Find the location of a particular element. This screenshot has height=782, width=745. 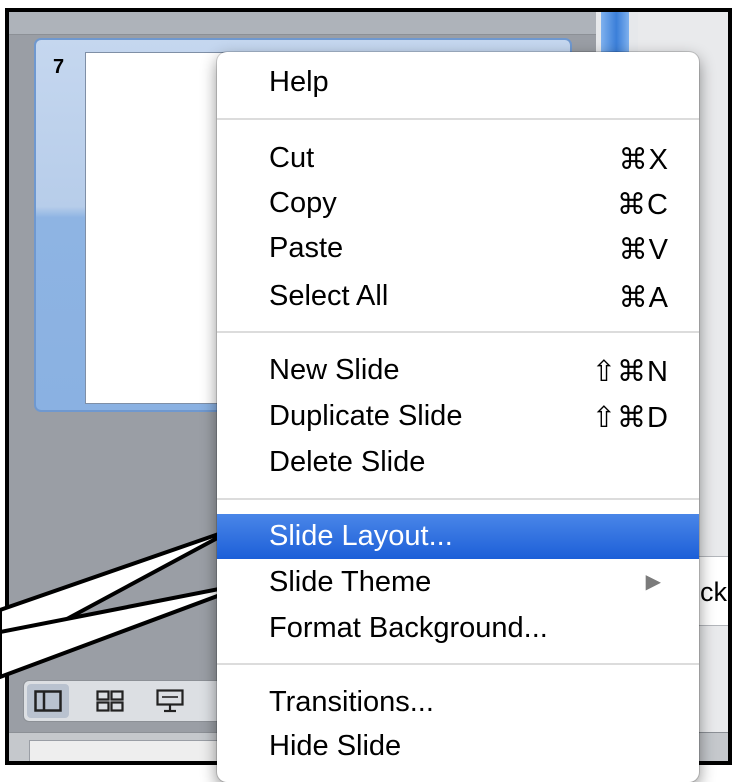

menu-item-label: Help is located at coordinates (299, 82).